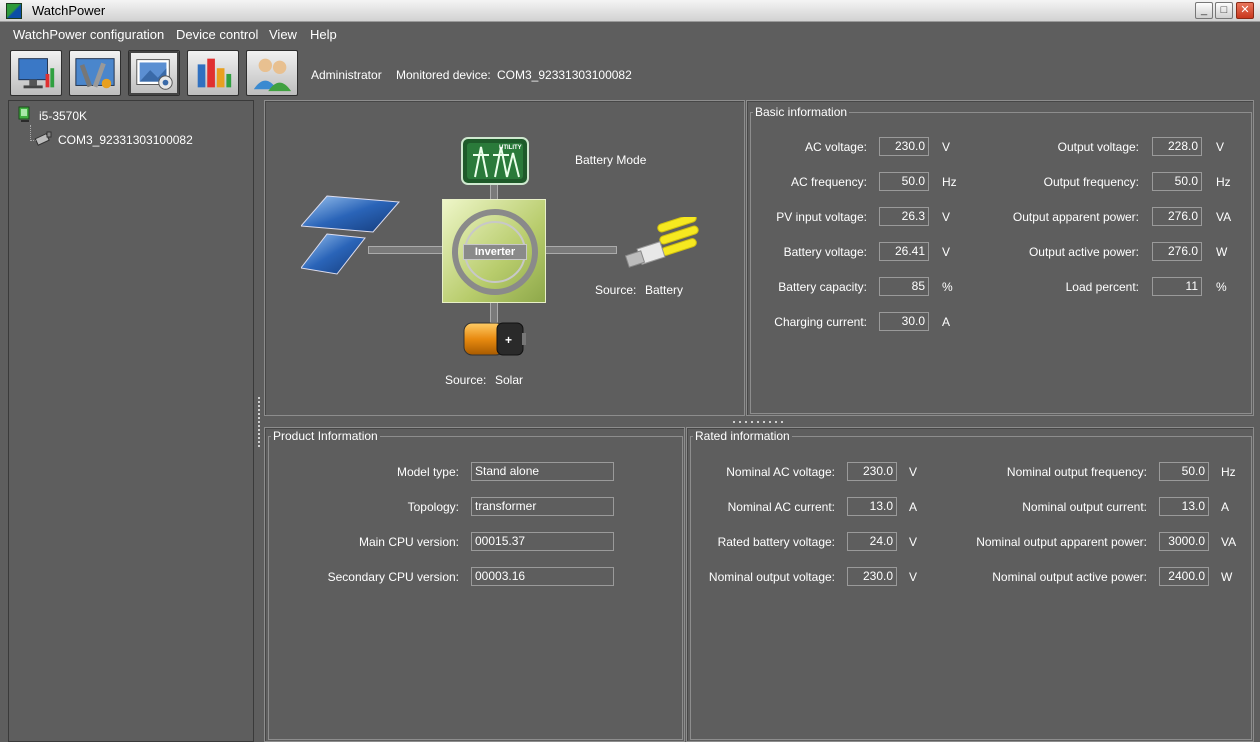  Describe the element at coordinates (283, 34) in the screenshot. I see `menu-view: View` at that location.